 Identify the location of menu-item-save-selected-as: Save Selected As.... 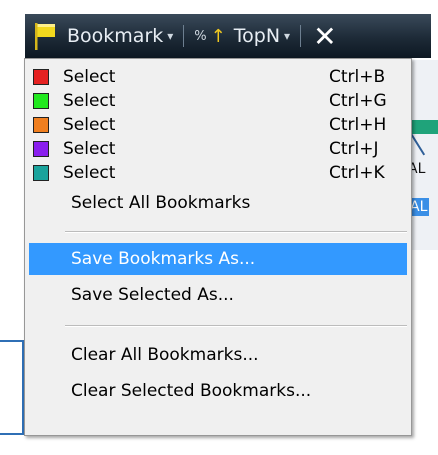
(218, 295).